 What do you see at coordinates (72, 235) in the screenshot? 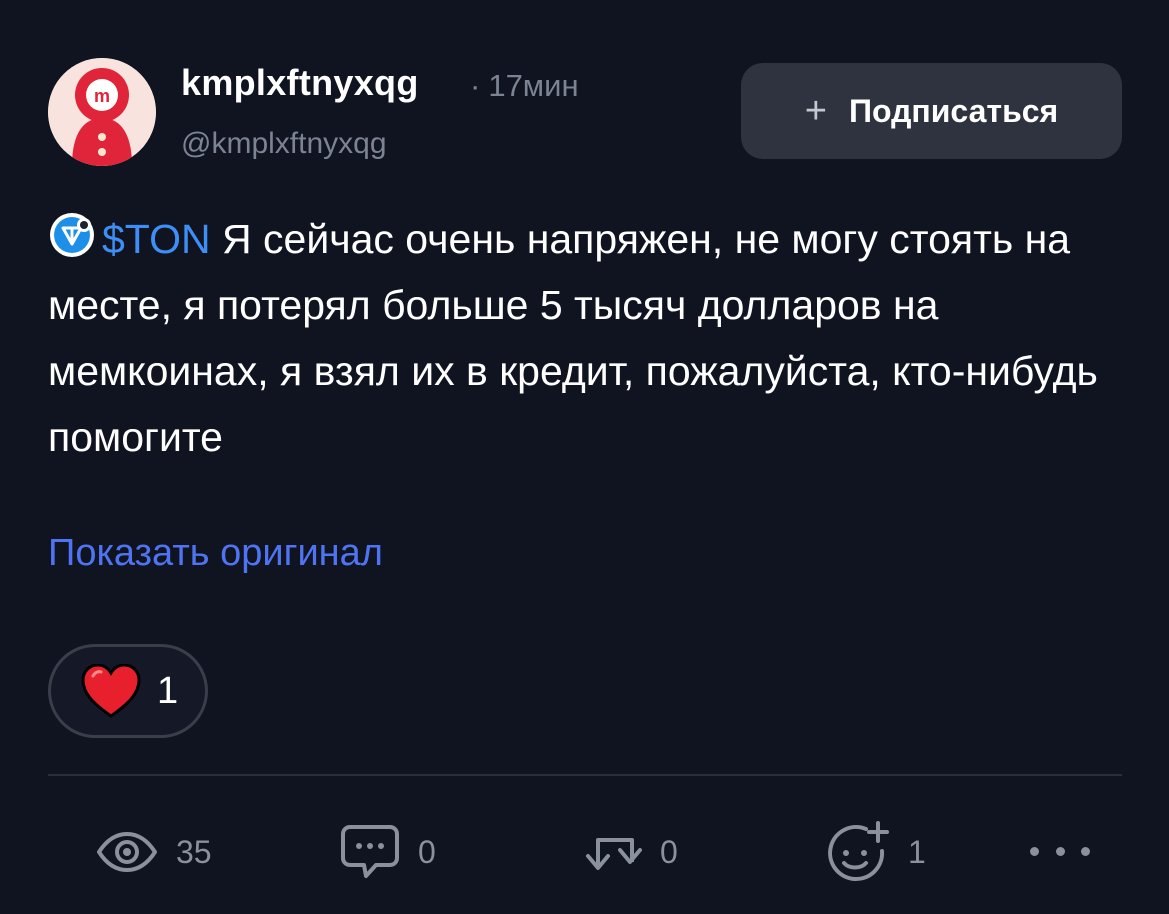
I see `ton-logo-icon` at bounding box center [72, 235].